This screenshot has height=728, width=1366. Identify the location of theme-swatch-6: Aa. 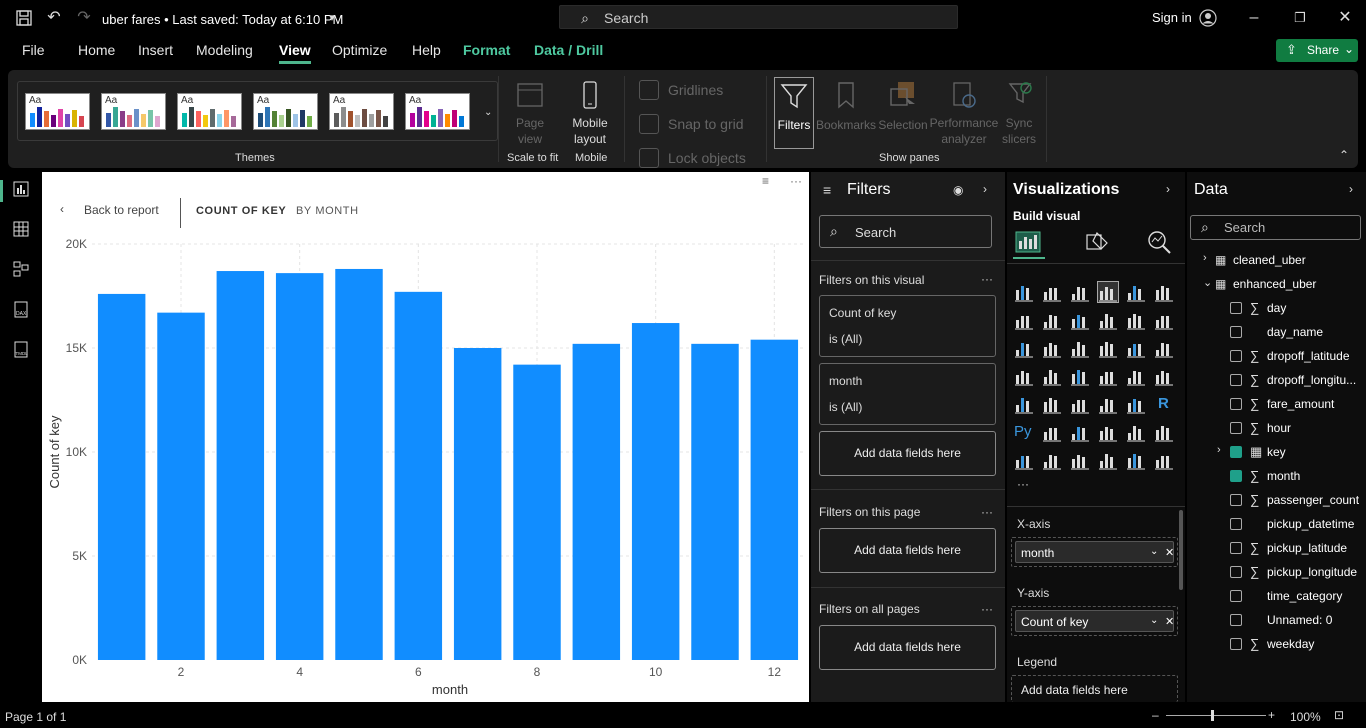
(437, 111).